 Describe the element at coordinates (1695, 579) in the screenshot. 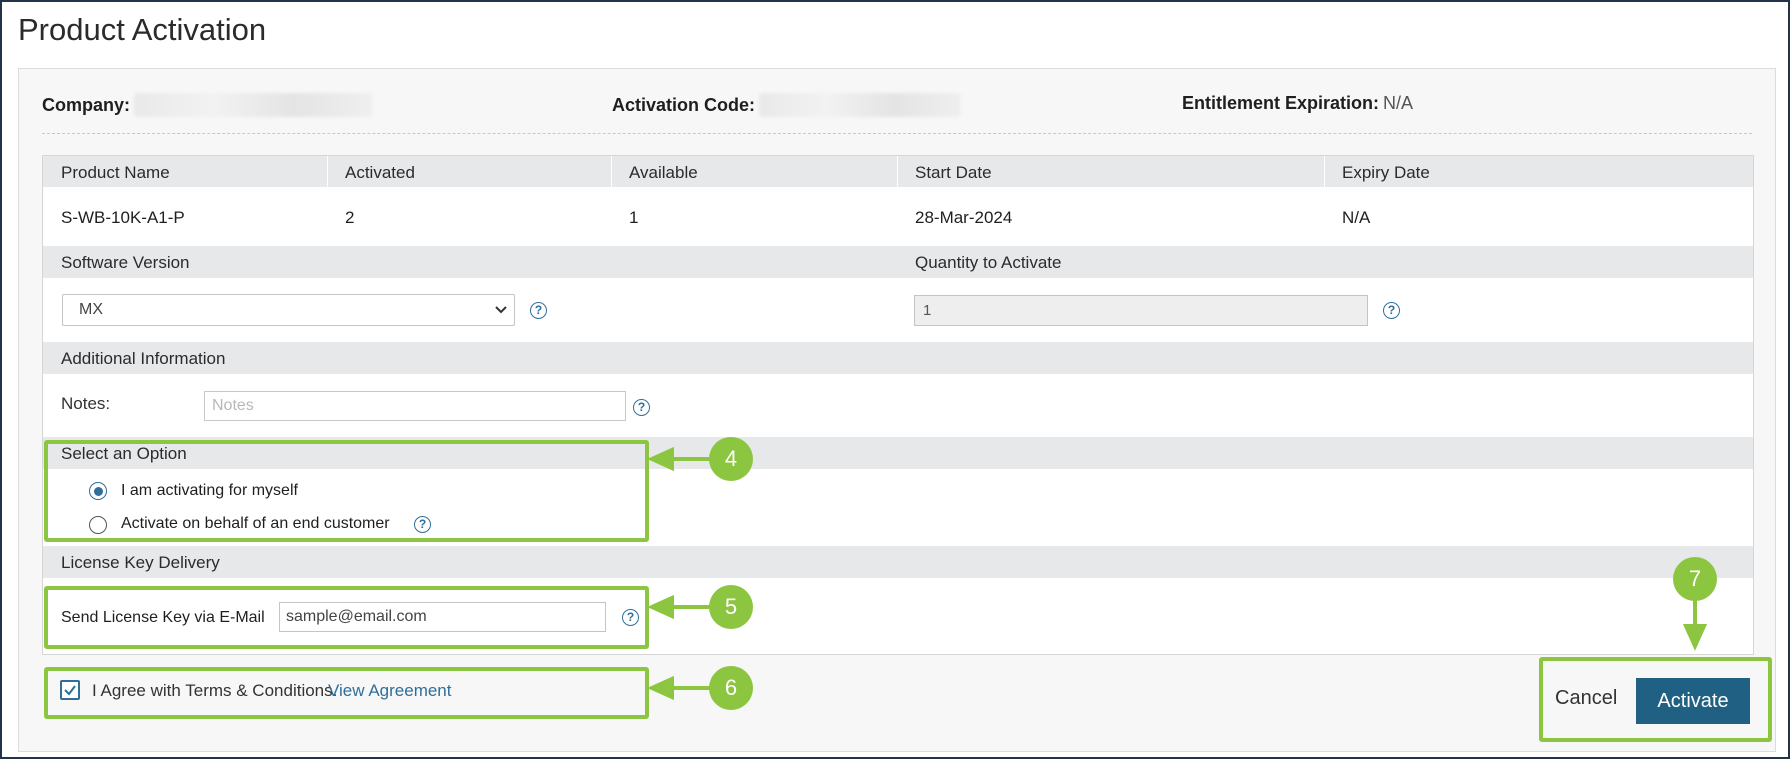

I see `callout-badge-7: 7` at that location.